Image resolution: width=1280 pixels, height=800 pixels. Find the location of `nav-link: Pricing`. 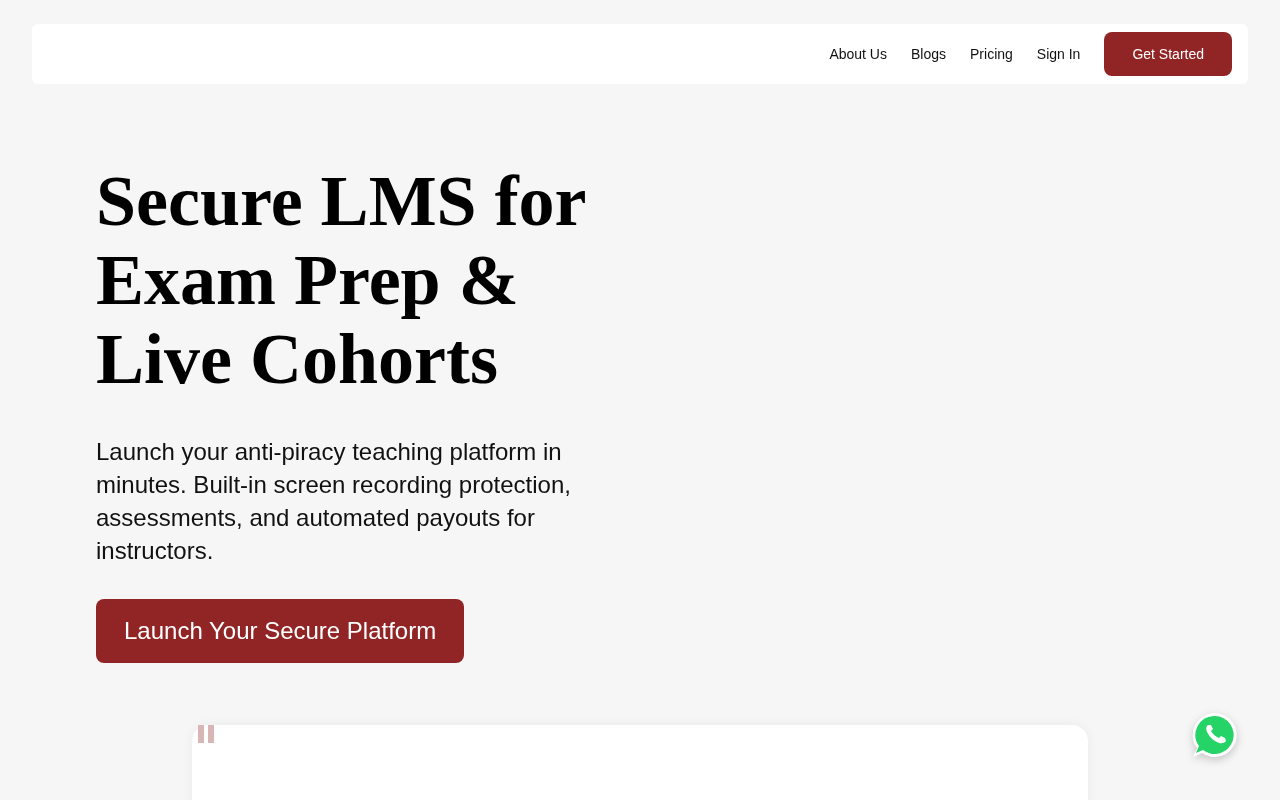

nav-link: Pricing is located at coordinates (991, 54).